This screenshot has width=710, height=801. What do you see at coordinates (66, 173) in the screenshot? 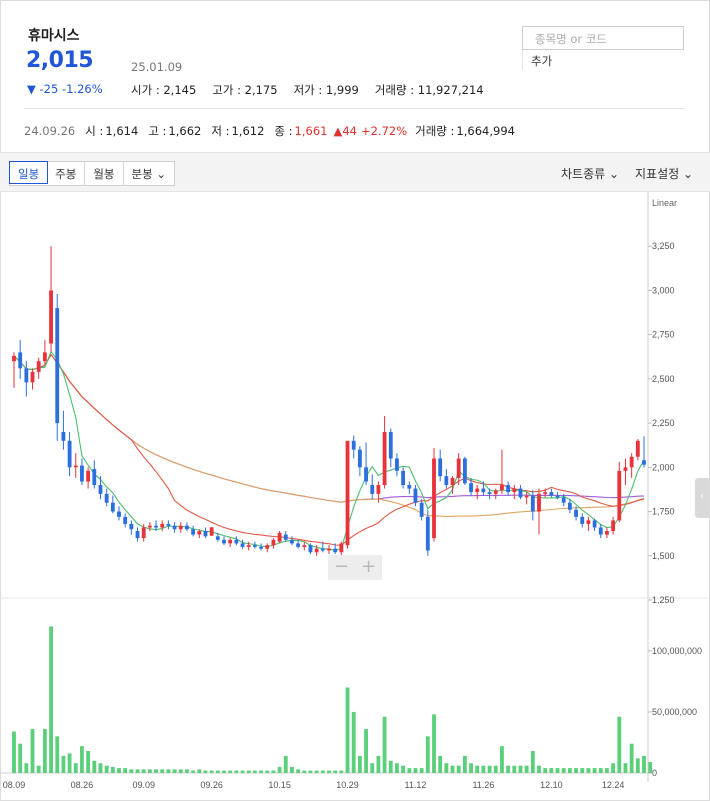
I see `tab-weekly: 주봉` at bounding box center [66, 173].